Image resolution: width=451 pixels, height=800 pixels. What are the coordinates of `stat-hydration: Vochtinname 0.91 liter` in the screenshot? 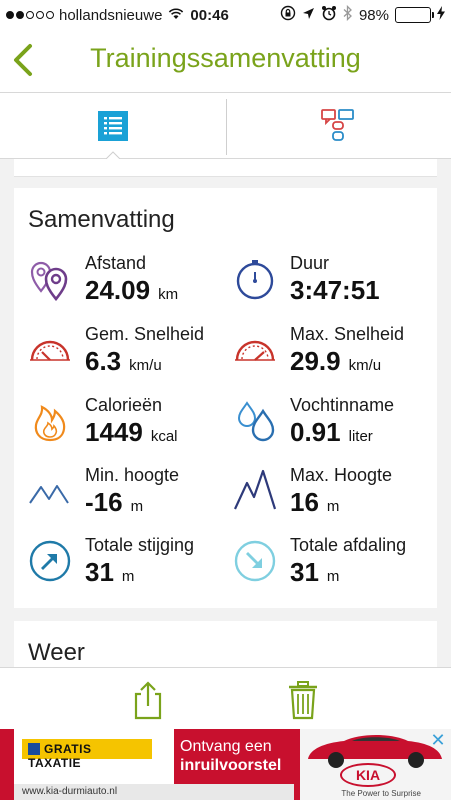 It's located at (333, 426).